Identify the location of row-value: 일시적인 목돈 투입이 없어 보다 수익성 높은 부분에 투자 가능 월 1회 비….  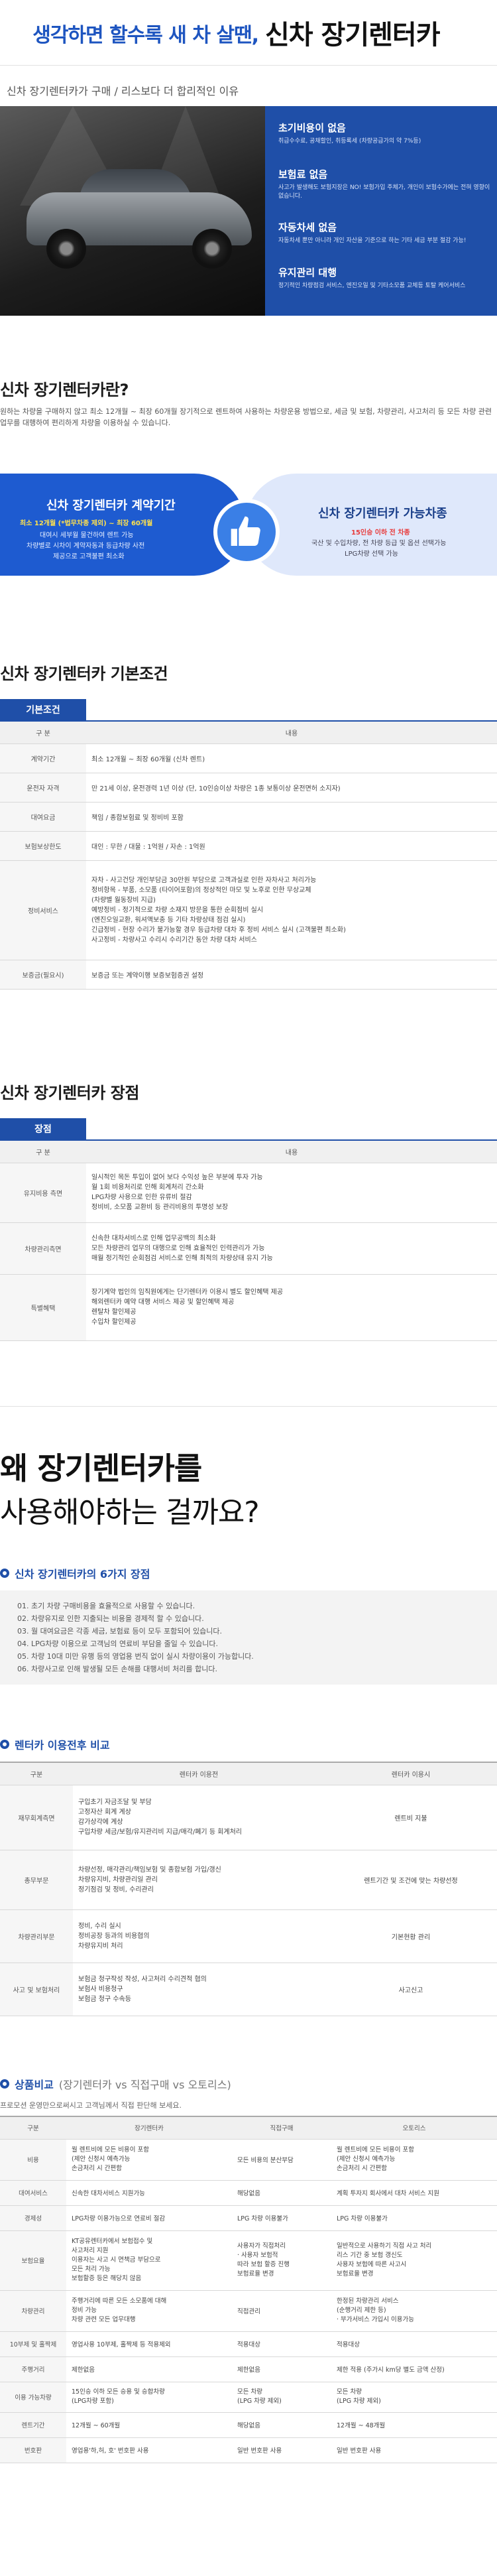
(291, 1193).